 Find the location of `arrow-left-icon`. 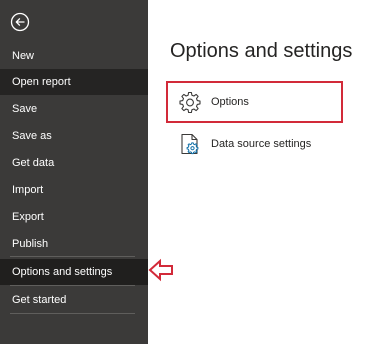

arrow-left-icon is located at coordinates (20, 22).